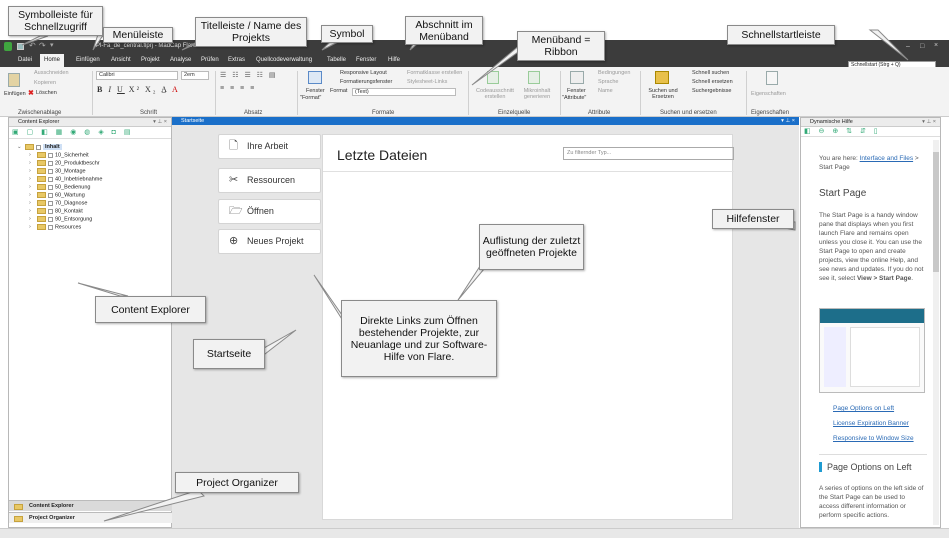 The image size is (949, 538). What do you see at coordinates (55, 21) in the screenshot?
I see `callout-quick-access: Symbolleiste für Schnellzugriff` at bounding box center [55, 21].